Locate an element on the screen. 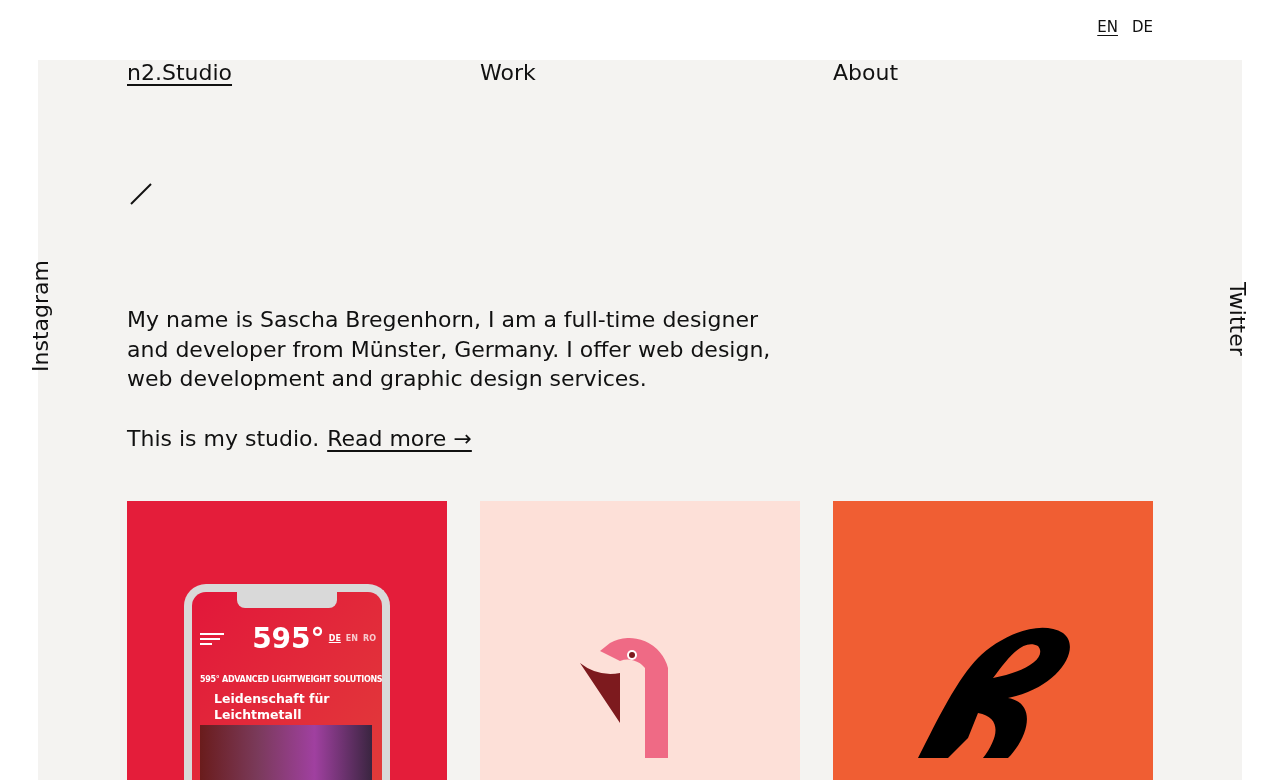 Image resolution: width=1280 pixels, height=780 pixels. intro-paragraph: My name is Sascha Bregenhorn, I am a full-time designer and developer from Münster, Germany. I offer web design, web development and graphic design services. is located at coordinates (449, 349).